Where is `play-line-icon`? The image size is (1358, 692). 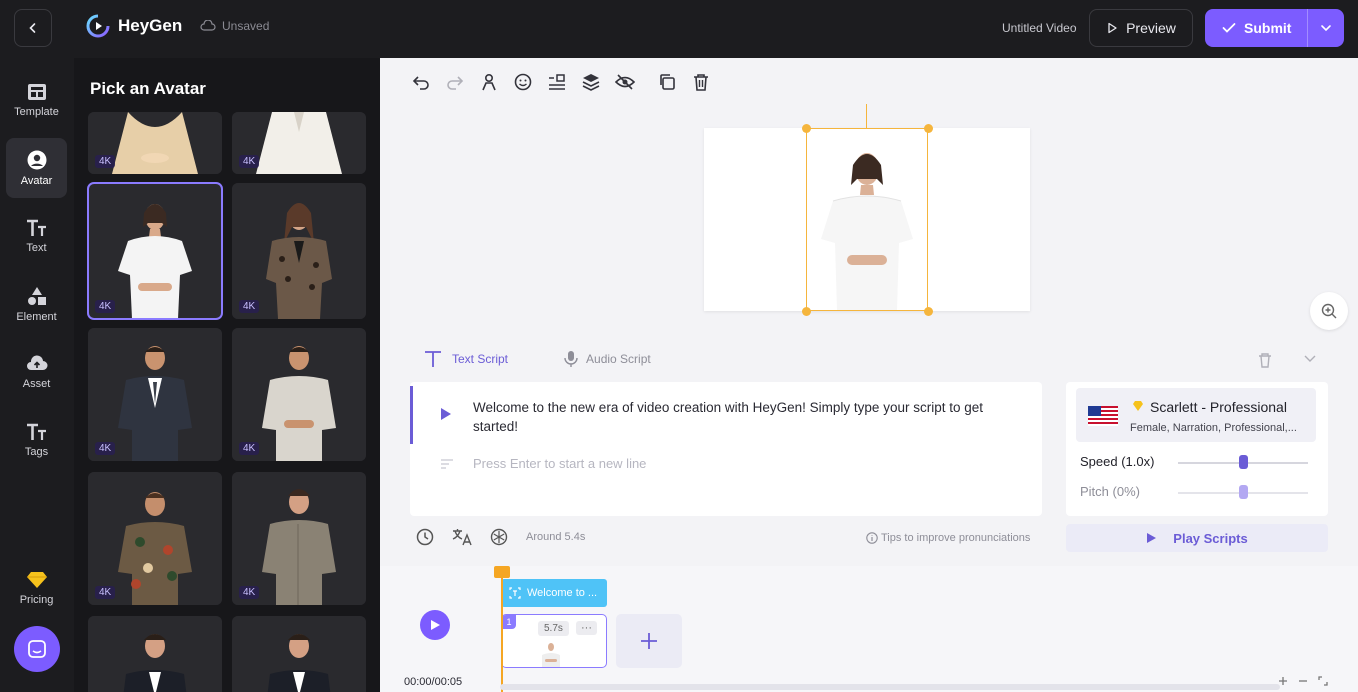
play-line-icon is located at coordinates (446, 414).